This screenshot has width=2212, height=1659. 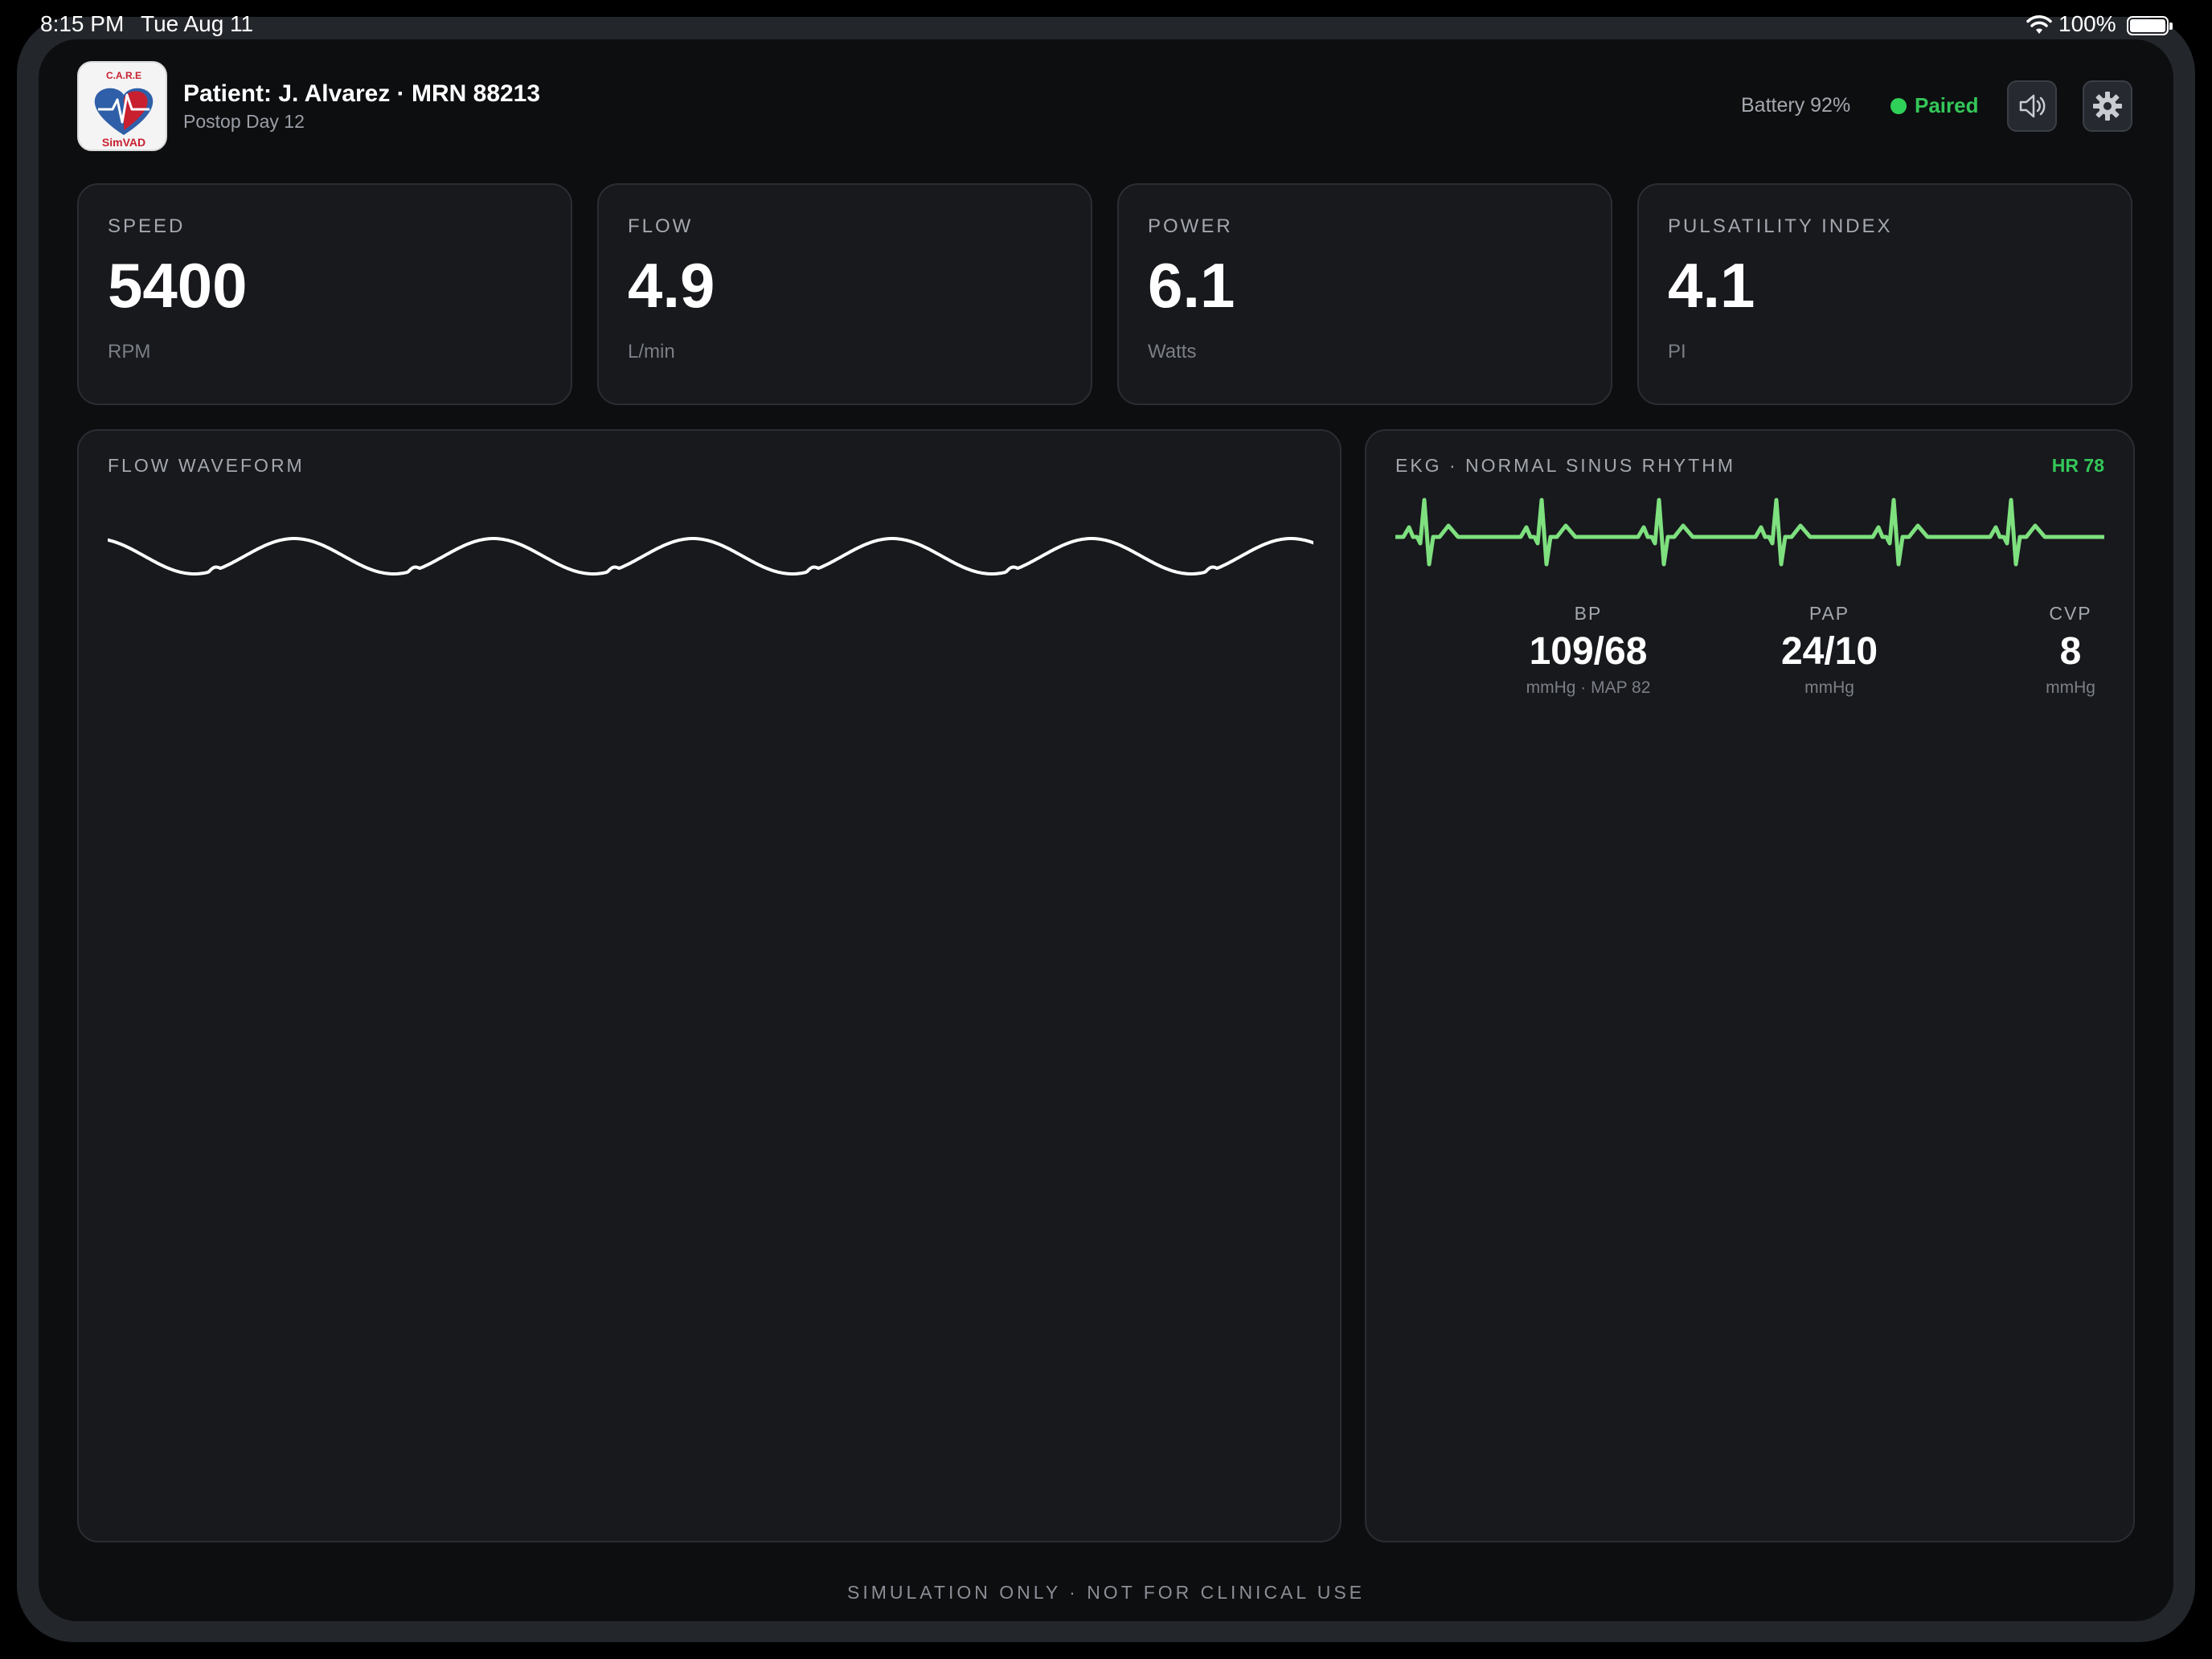 I want to click on flow-waveform-line, so click(x=710, y=556).